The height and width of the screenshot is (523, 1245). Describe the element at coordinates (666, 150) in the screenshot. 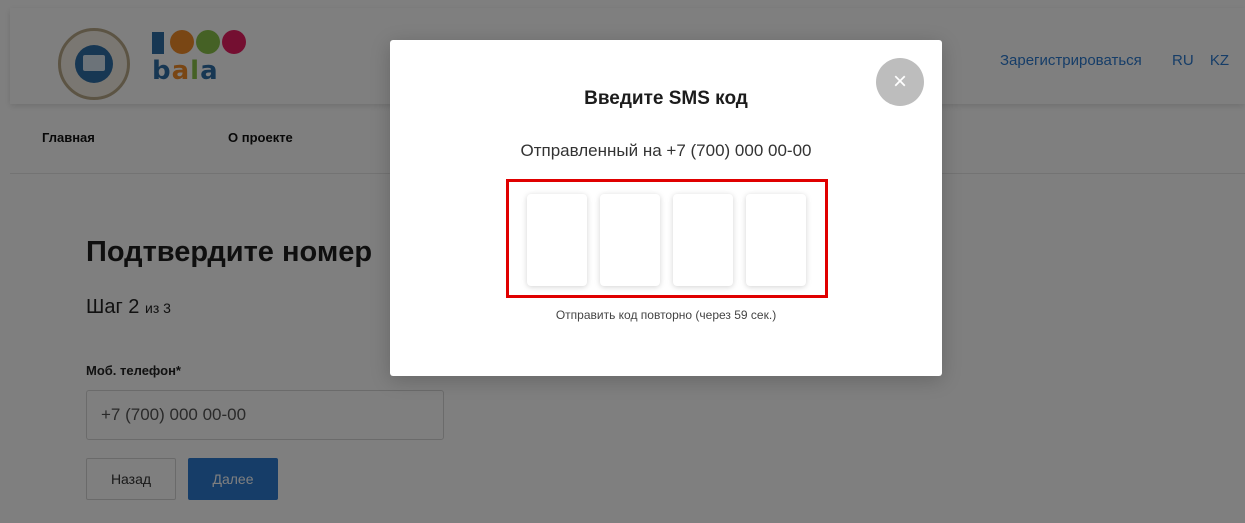

I see `modal-subtitle: Отправленный на +7 (700) 000 00-00` at that location.